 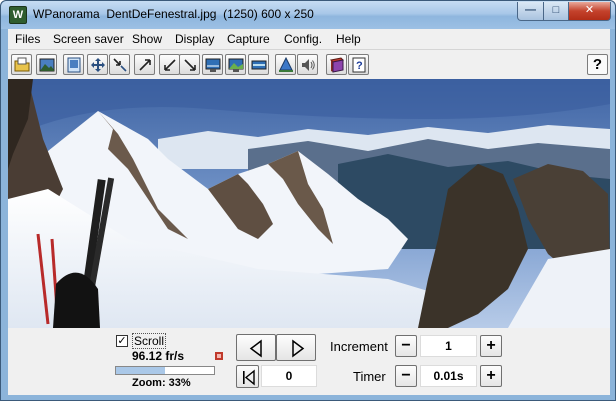 I want to click on pyramid-icon, so click(x=286, y=64).